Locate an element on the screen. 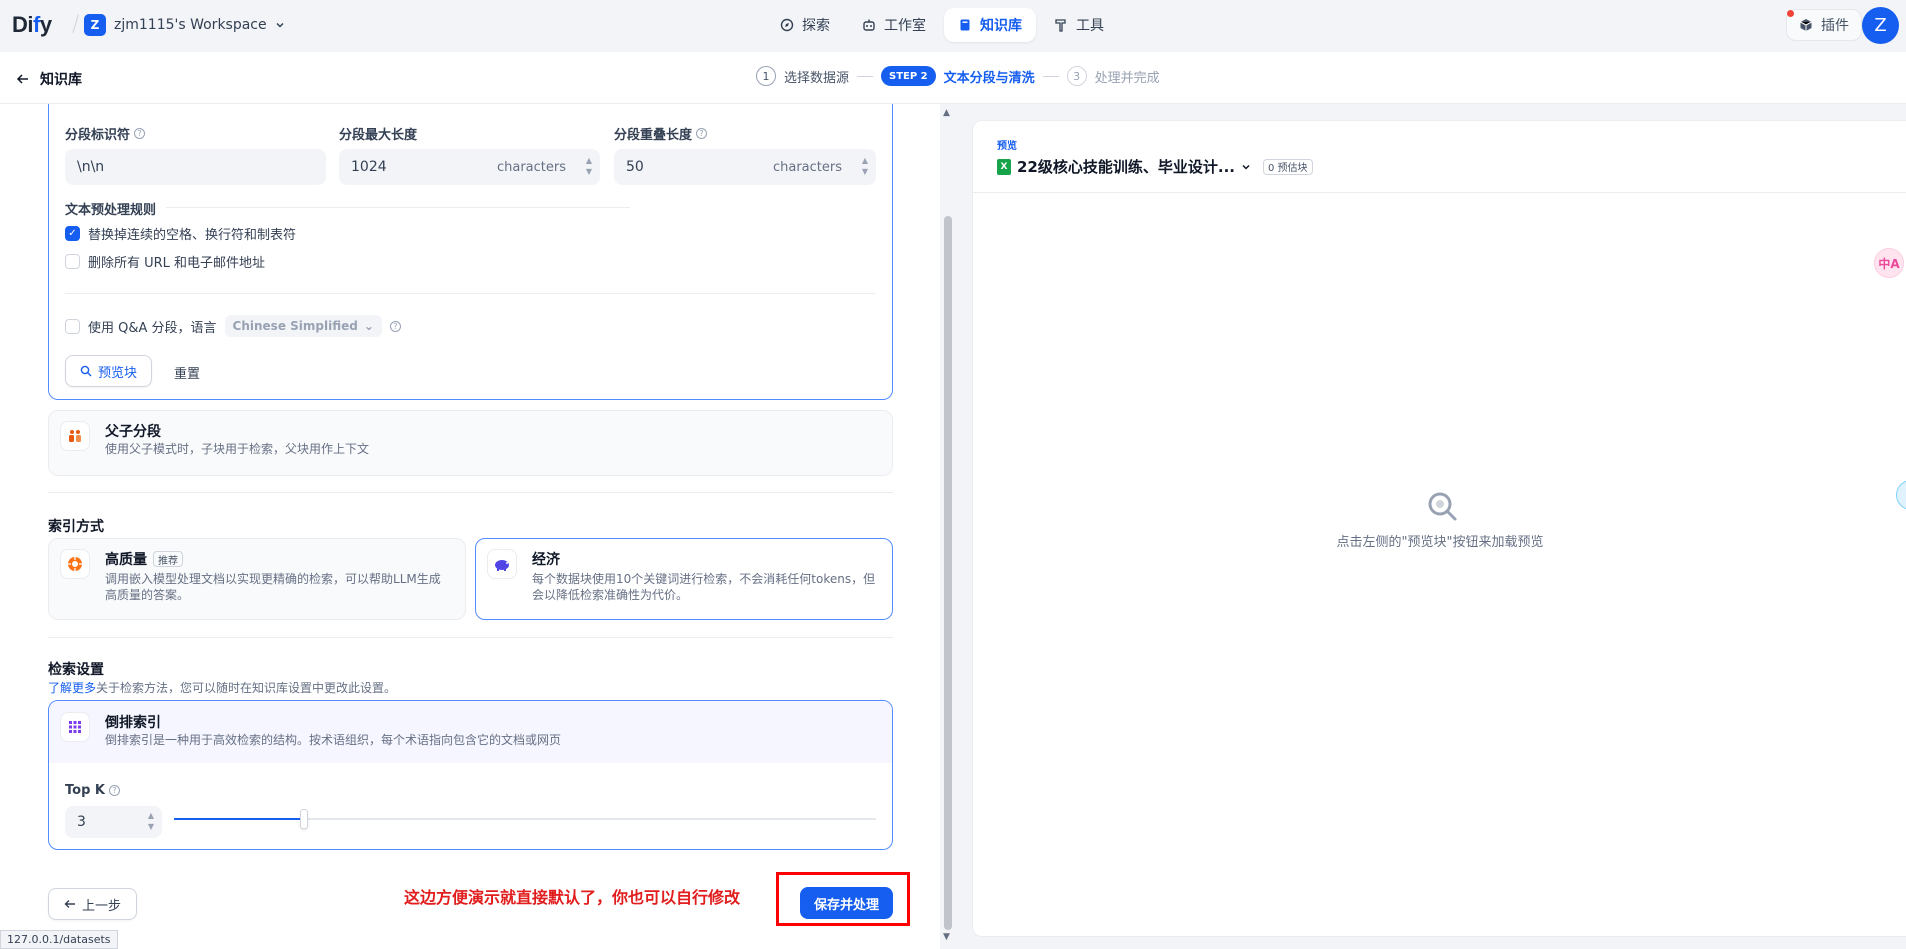  plugins-label: 插件 is located at coordinates (1835, 26).